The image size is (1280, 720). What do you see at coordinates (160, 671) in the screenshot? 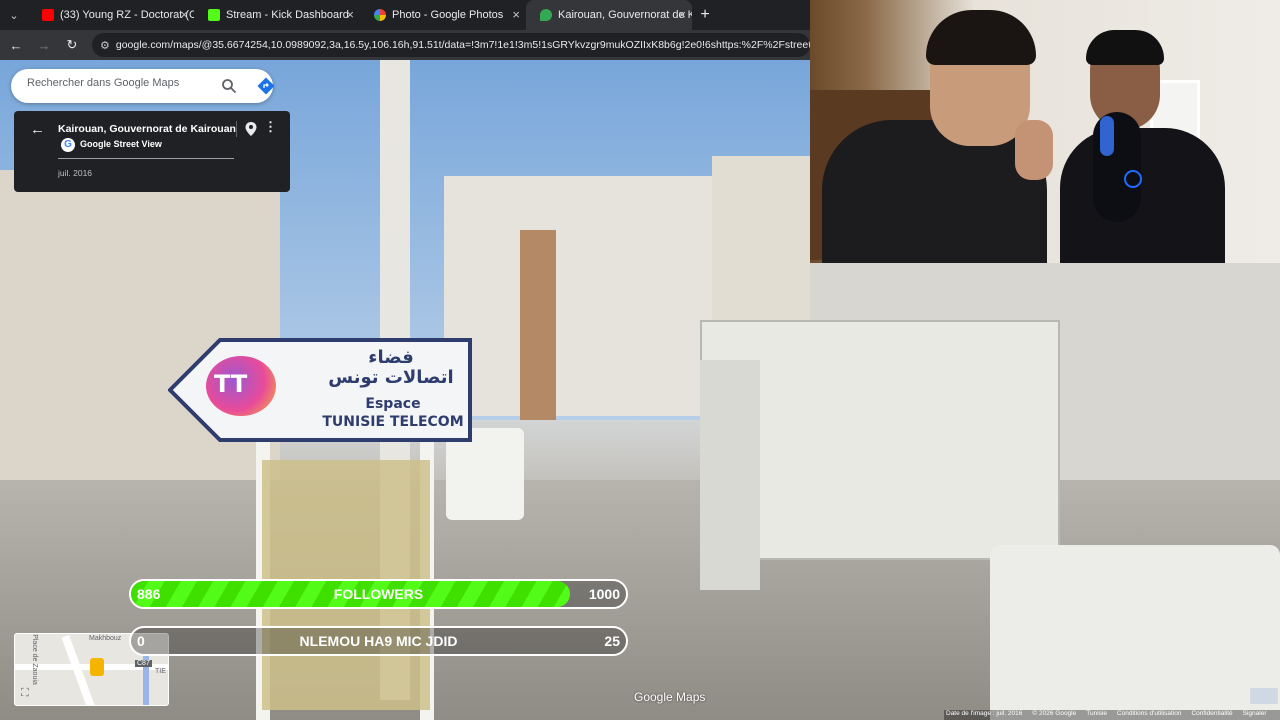
I see `map-label: TIE` at bounding box center [160, 671].